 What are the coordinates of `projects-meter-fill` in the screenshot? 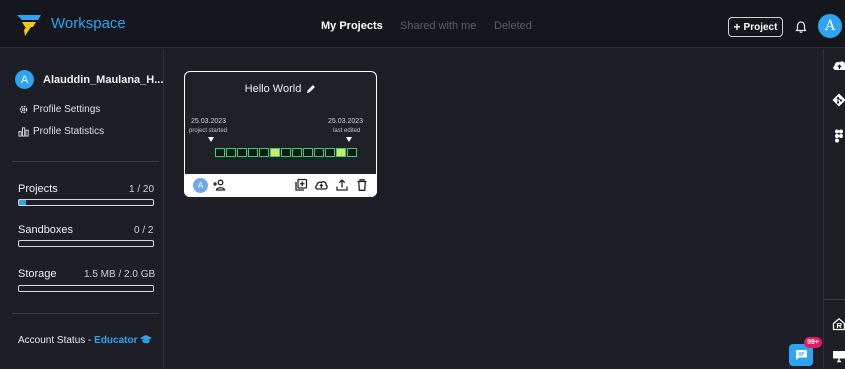 It's located at (22, 202).